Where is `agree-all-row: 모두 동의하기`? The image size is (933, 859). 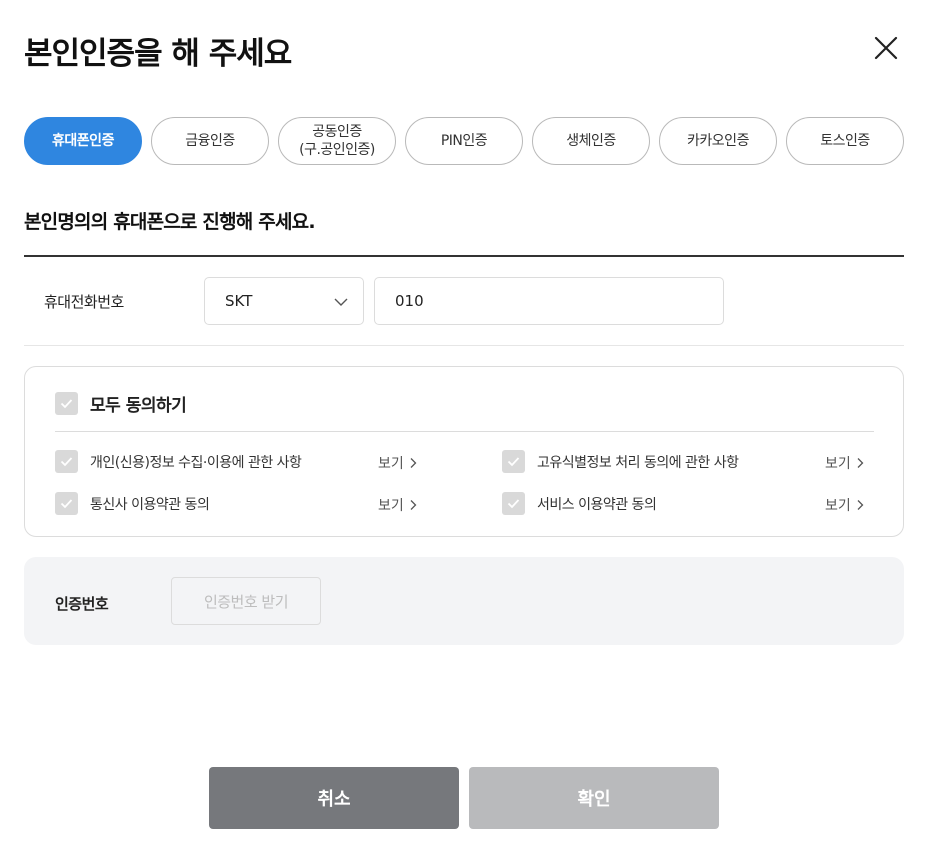
agree-all-row: 모두 동의하기 is located at coordinates (121, 403).